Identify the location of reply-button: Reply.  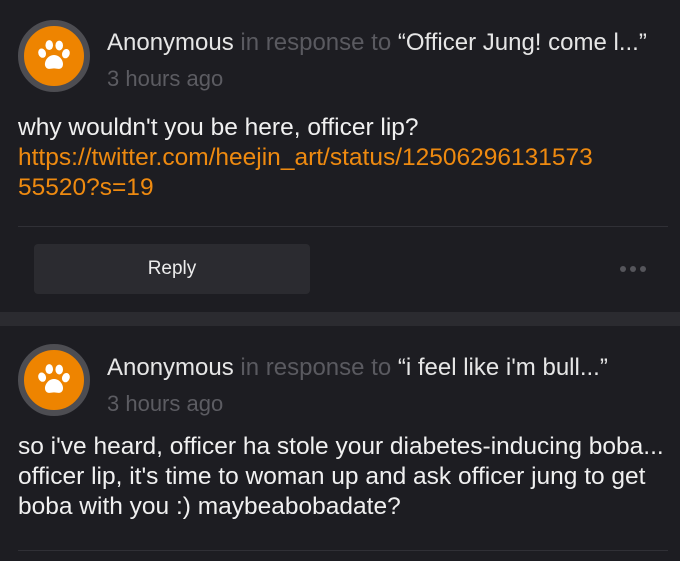
(172, 269).